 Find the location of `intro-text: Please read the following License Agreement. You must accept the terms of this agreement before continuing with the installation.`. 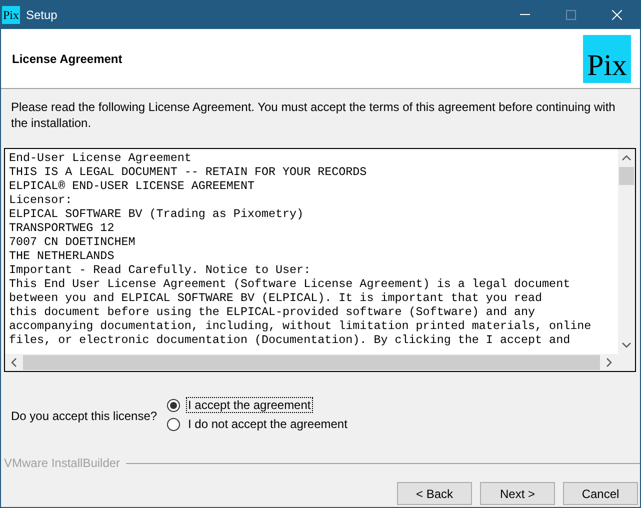

intro-text: Please read the following License Agreement. You must accept the terms of this agreement before continuing with the installation. is located at coordinates (313, 115).